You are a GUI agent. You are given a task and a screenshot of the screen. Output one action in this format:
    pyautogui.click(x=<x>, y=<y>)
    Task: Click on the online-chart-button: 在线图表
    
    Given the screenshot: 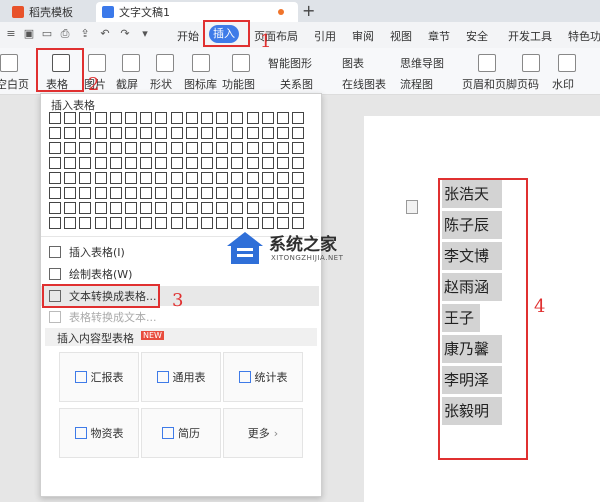 What is the action you would take?
    pyautogui.click(x=364, y=84)
    